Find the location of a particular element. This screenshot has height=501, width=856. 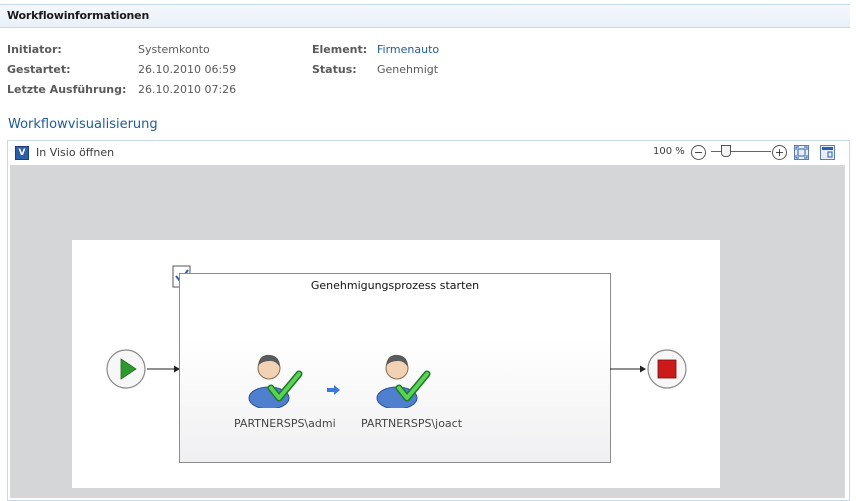

header-title: Workflowinformationen is located at coordinates (78, 15).